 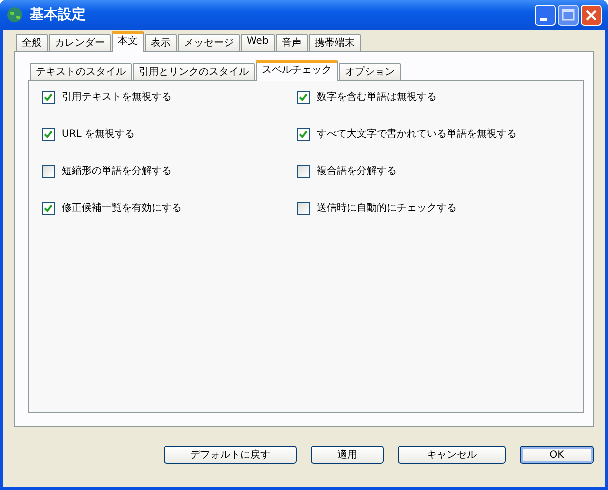 What do you see at coordinates (117, 171) in the screenshot?
I see `checkbox-label: 短縮形の単語を分解する` at bounding box center [117, 171].